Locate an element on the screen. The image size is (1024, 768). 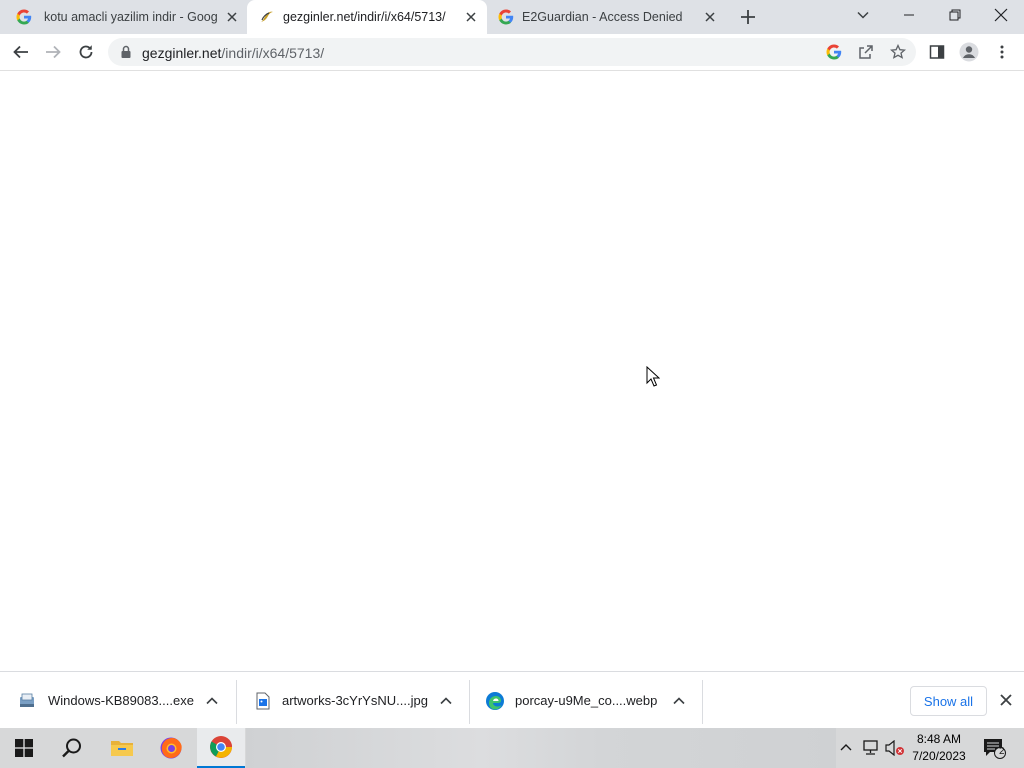
search-icon is located at coordinates (71, 748).